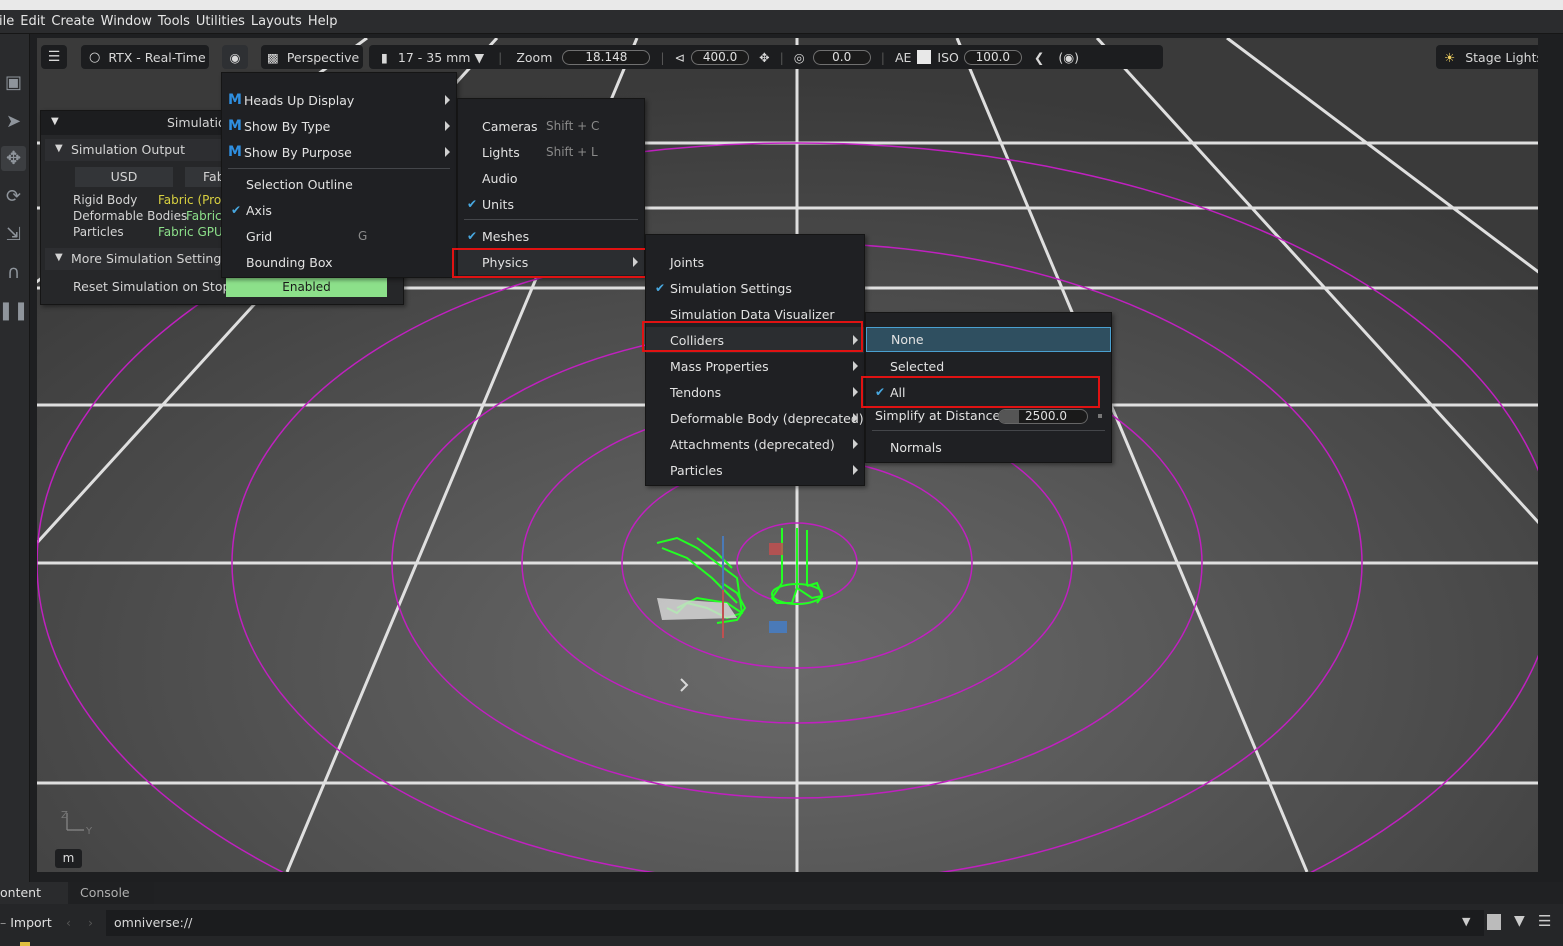  What do you see at coordinates (14, 310) in the screenshot?
I see `pause-icon: ❚❚` at bounding box center [14, 310].